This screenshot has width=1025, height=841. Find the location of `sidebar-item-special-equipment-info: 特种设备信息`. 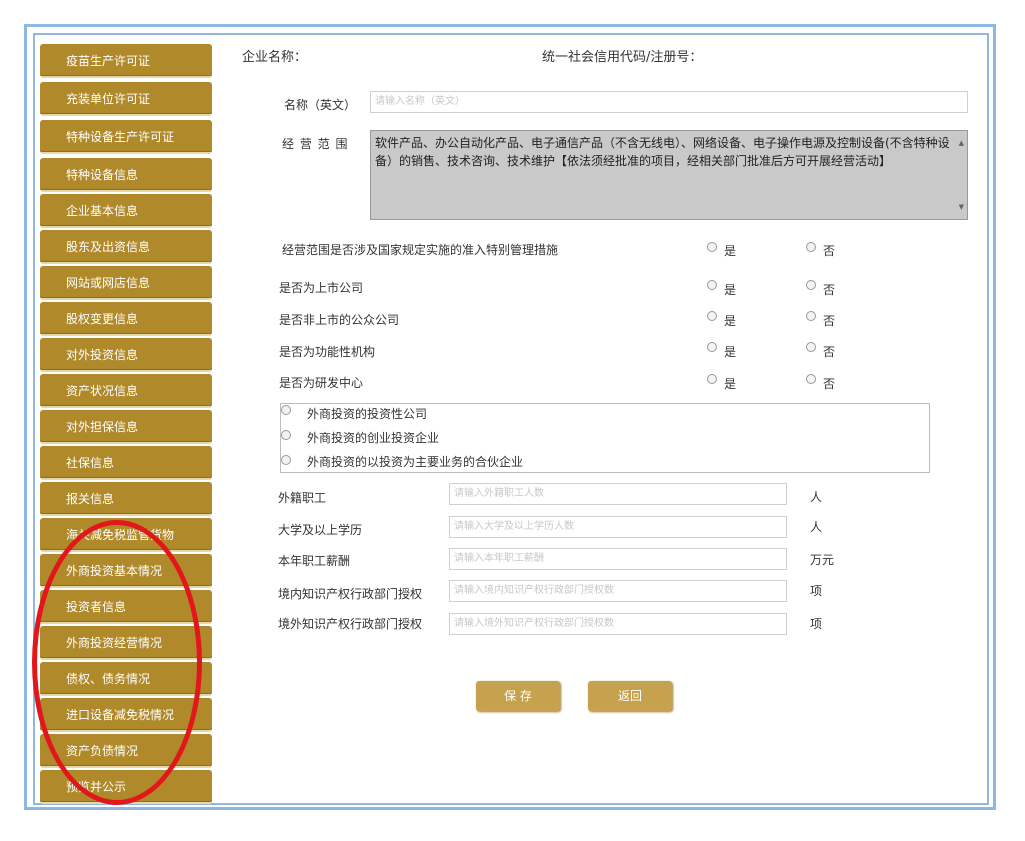

sidebar-item-special-equipment-info: 特种设备信息 is located at coordinates (126, 175).